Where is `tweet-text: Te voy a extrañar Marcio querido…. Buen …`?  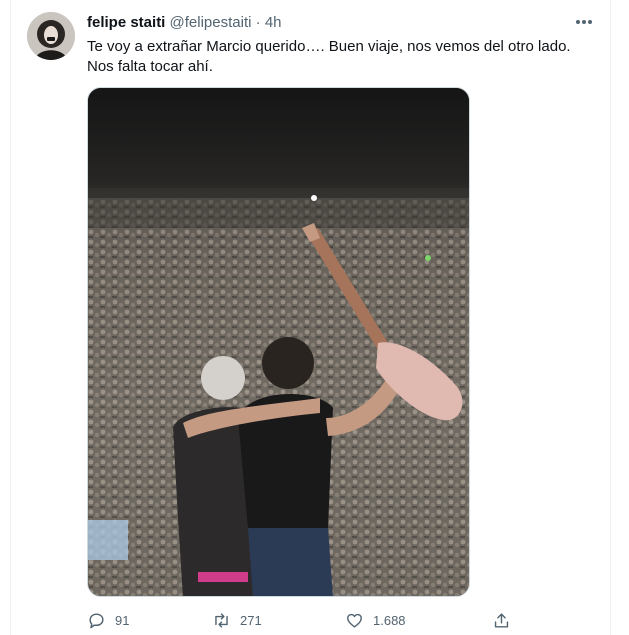
tweet-text: Te voy a extrañar Marcio querido…. Buen … is located at coordinates (337, 57).